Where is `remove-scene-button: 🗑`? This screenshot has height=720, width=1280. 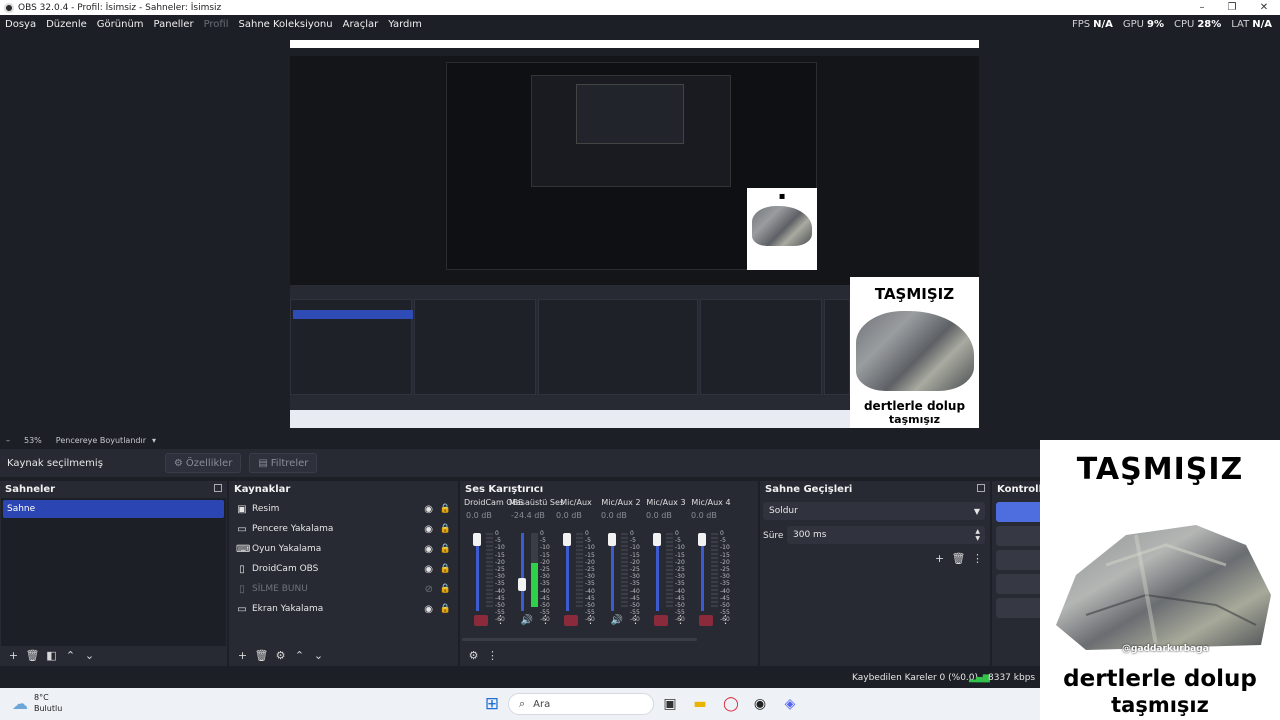
remove-scene-button: 🗑 is located at coordinates (32, 655).